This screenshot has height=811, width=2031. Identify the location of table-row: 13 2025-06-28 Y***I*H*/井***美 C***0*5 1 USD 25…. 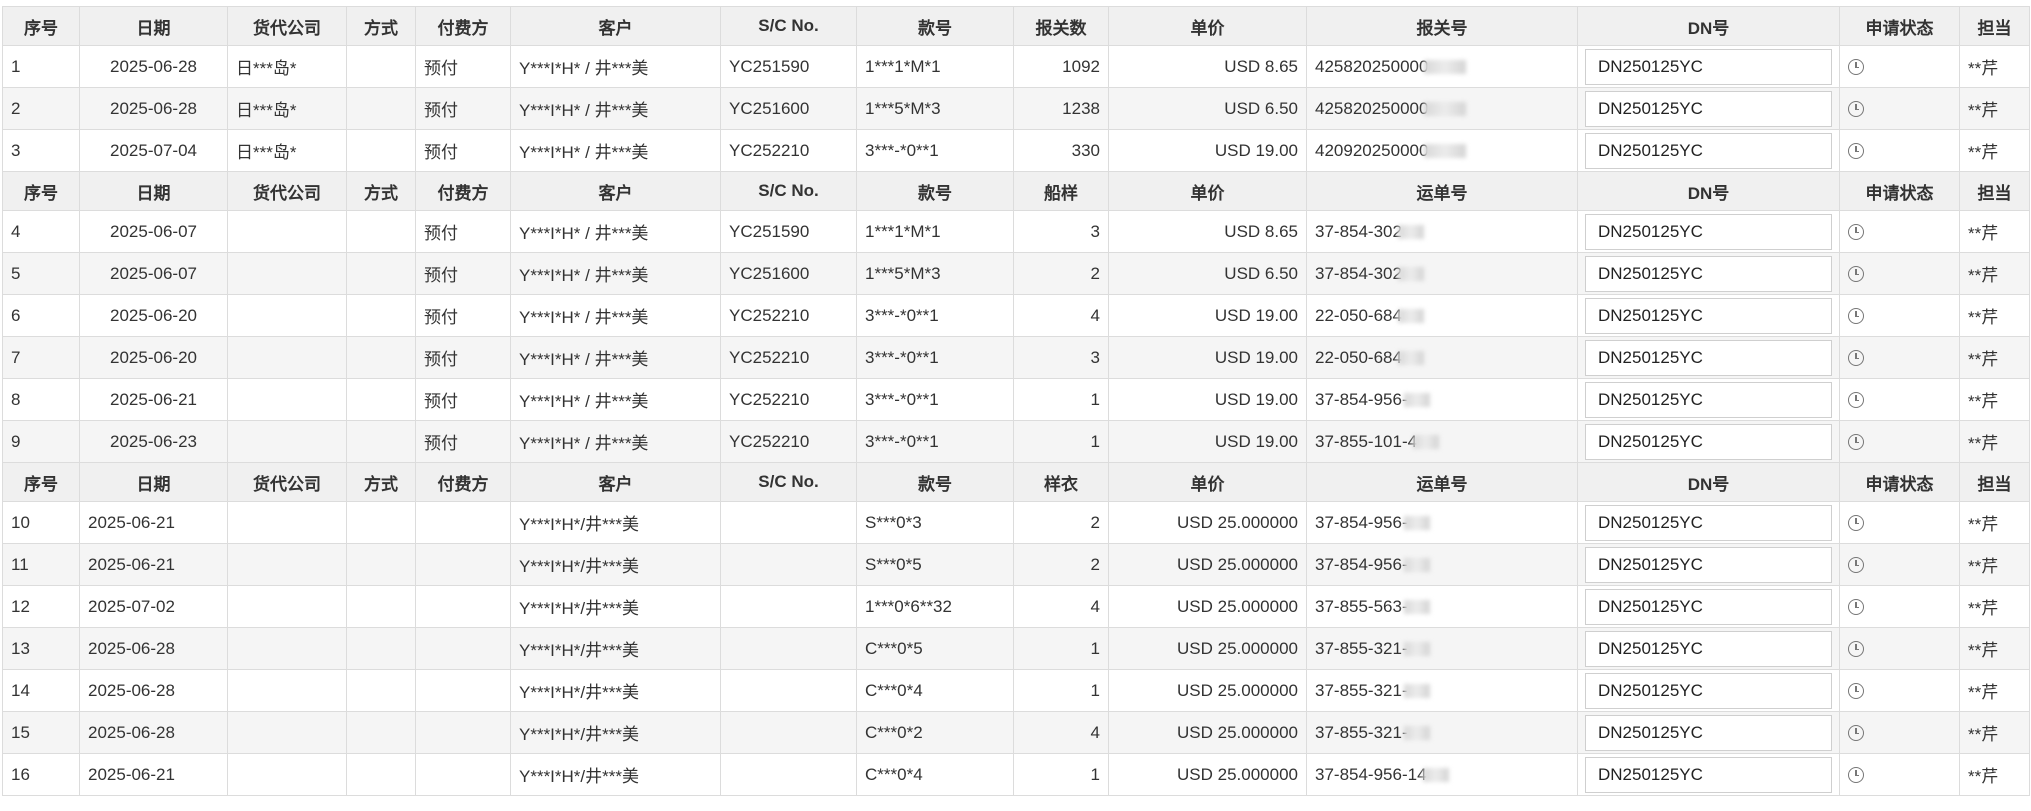
(1016, 648).